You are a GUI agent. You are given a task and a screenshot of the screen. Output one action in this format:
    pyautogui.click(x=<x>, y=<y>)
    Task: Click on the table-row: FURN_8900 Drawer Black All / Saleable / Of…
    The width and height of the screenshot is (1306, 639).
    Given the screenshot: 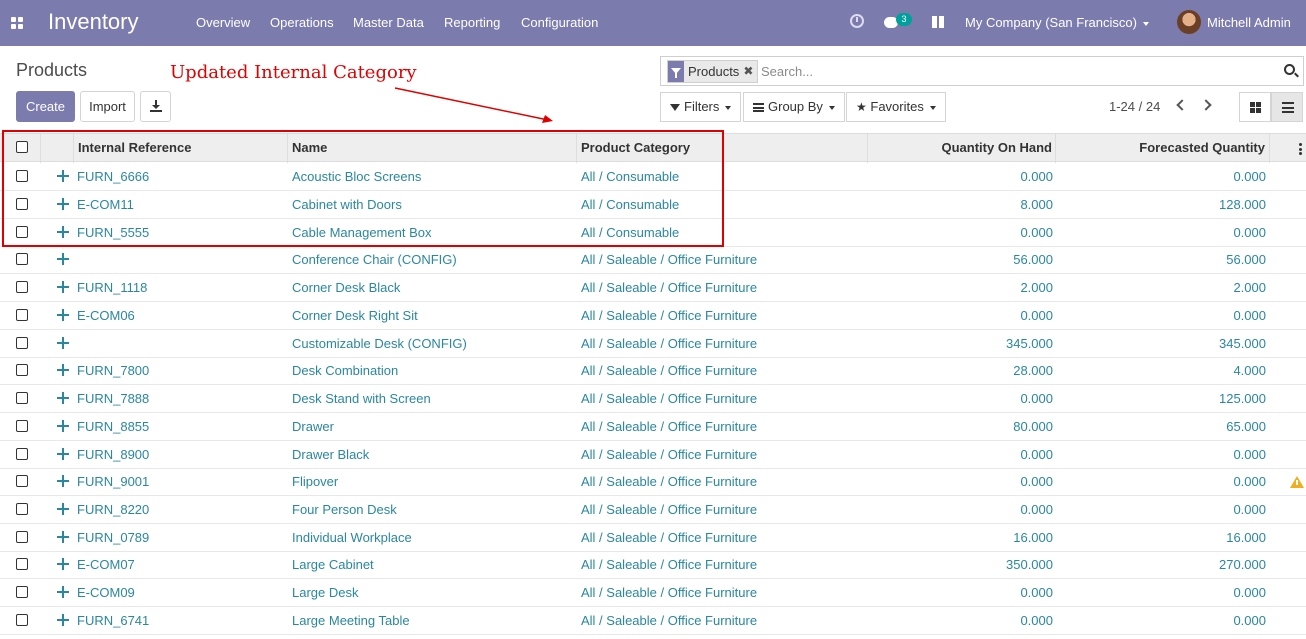 What is the action you would take?
    pyautogui.click(x=653, y=455)
    